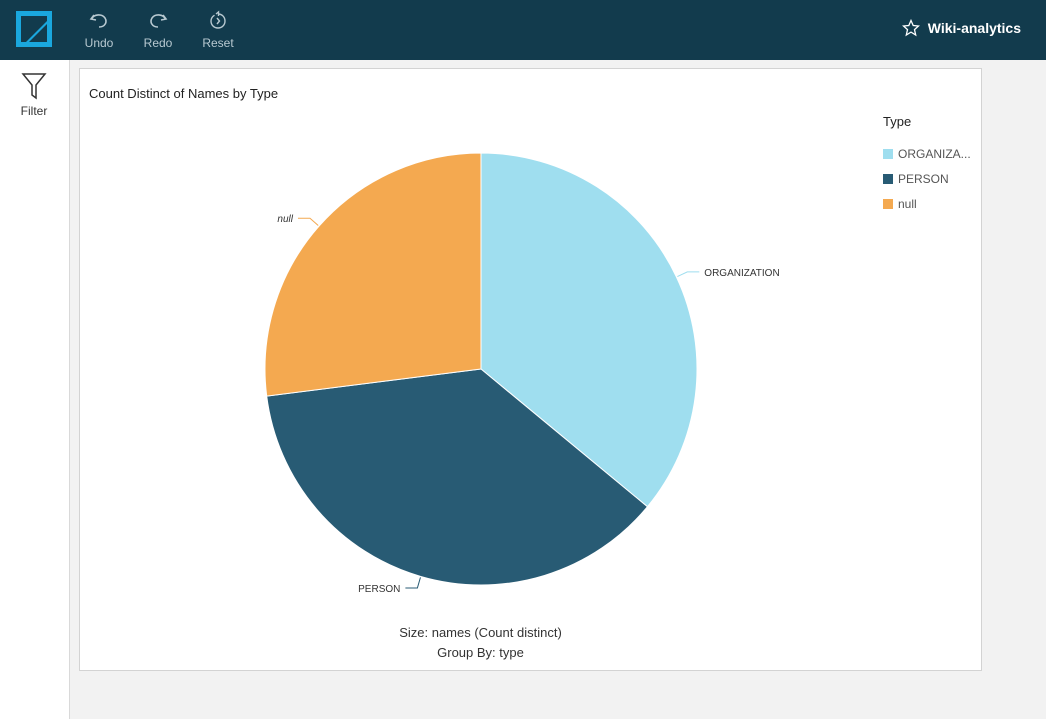  What do you see at coordinates (480, 652) in the screenshot?
I see `group-field-caption: Group By: type` at bounding box center [480, 652].